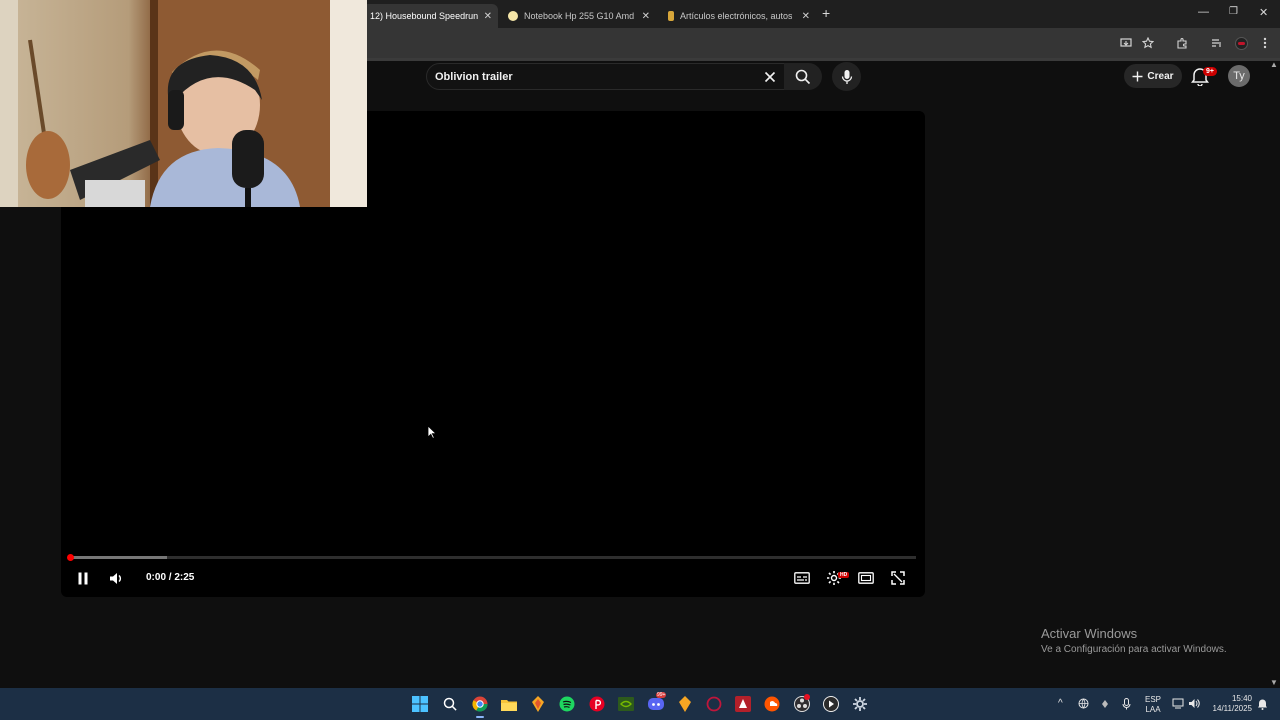 The height and width of the screenshot is (720, 1280). I want to click on search-input: Oblivion trailer, so click(606, 76).